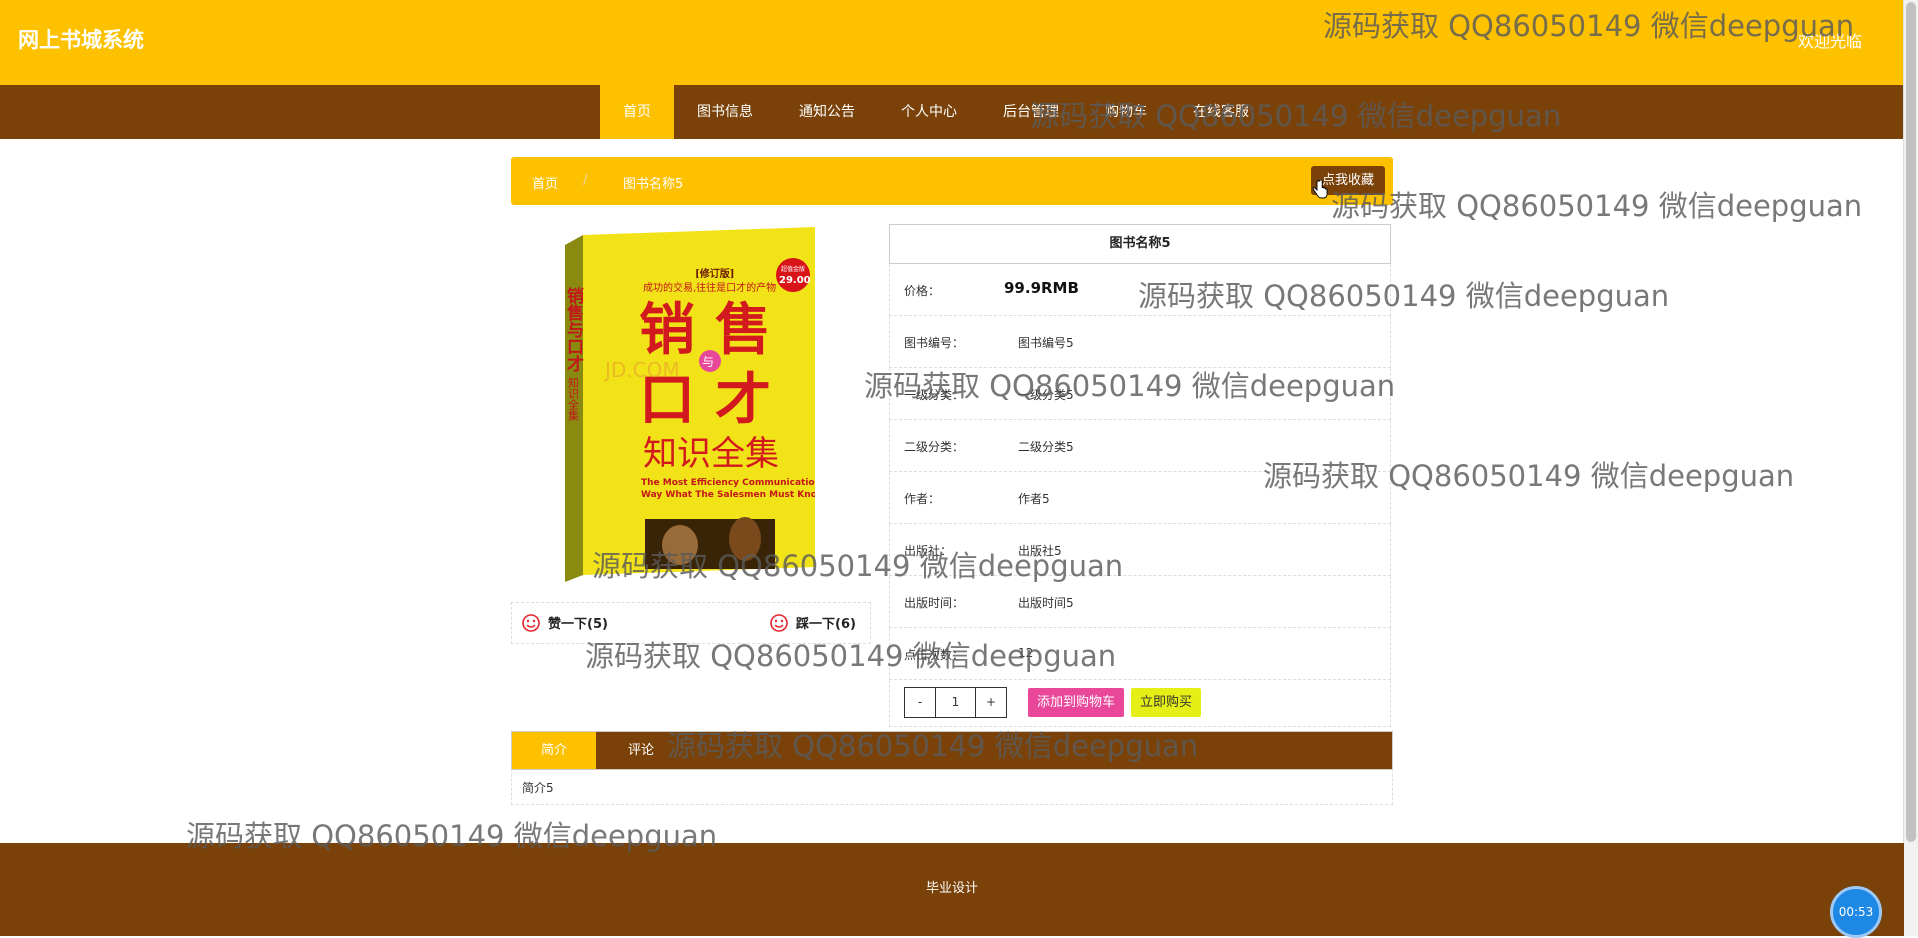  What do you see at coordinates (1166, 702) in the screenshot?
I see `buy-now-button: 立即购买` at bounding box center [1166, 702].